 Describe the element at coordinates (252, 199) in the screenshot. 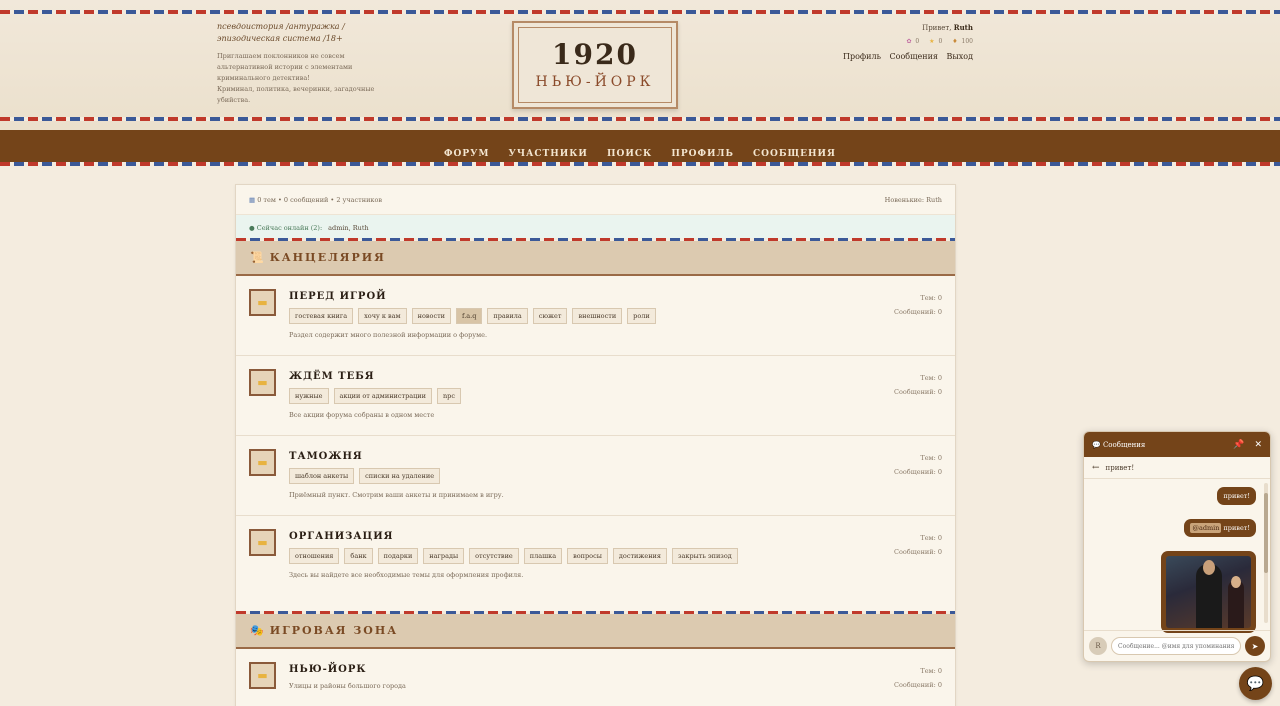

I see `stats-icon: ▦` at that location.